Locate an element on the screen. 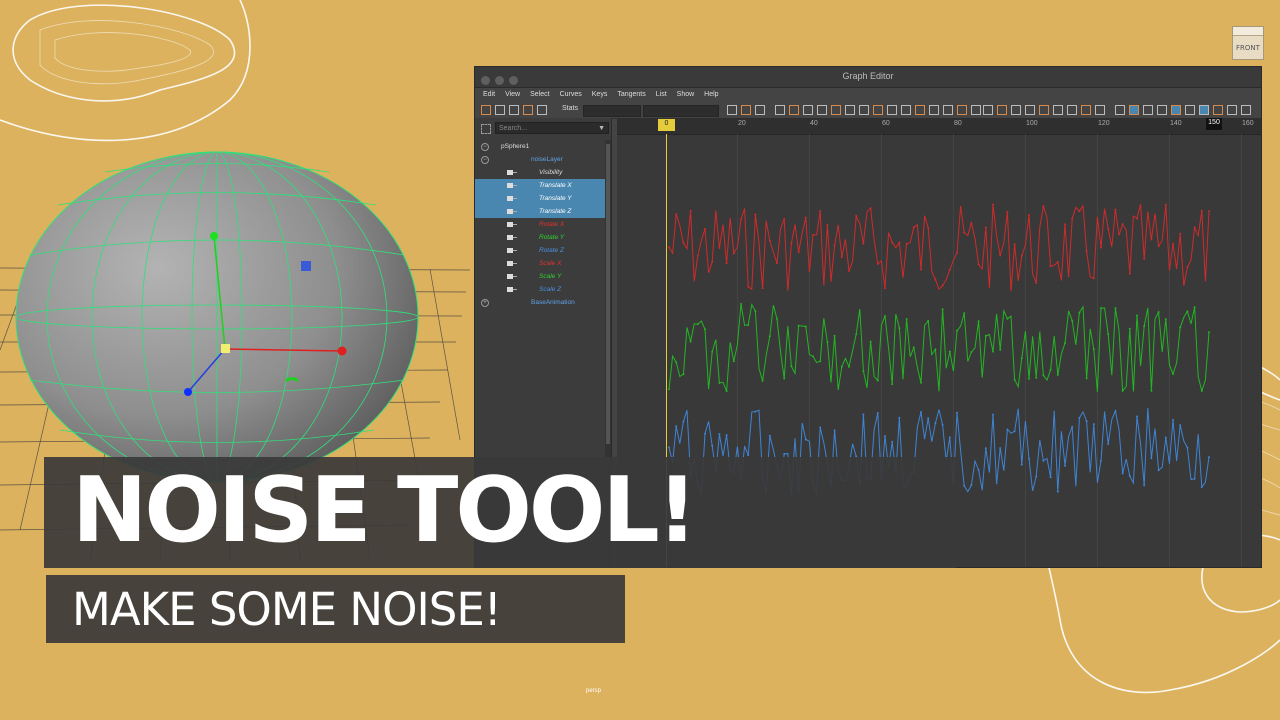 The image size is (1280, 720). outliner-item: − pSphere1 is located at coordinates (540, 146).